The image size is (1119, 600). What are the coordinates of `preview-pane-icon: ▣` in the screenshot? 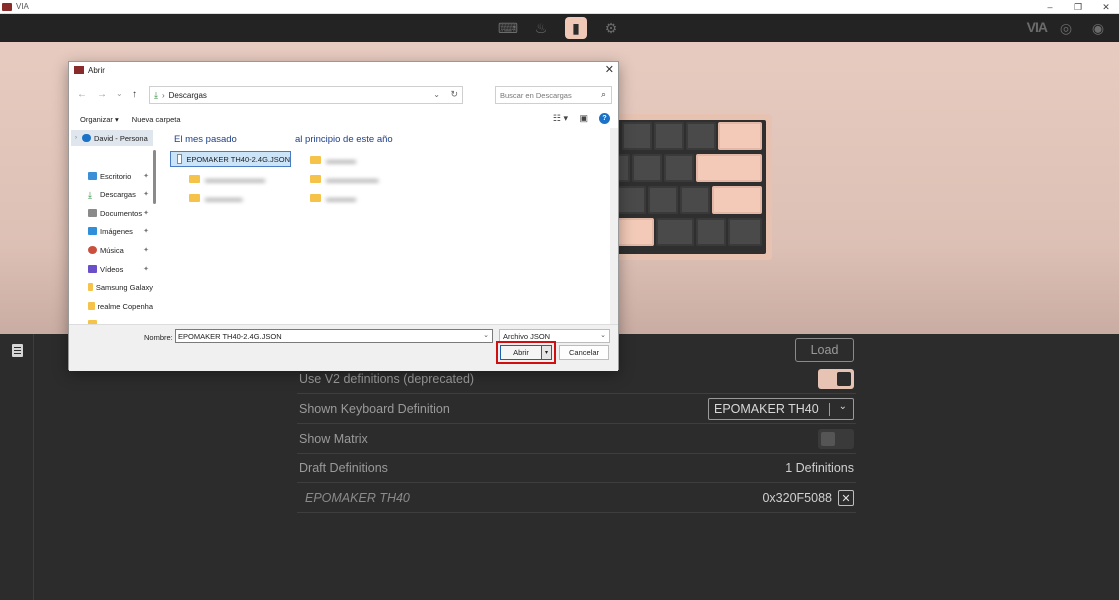 It's located at (583, 118).